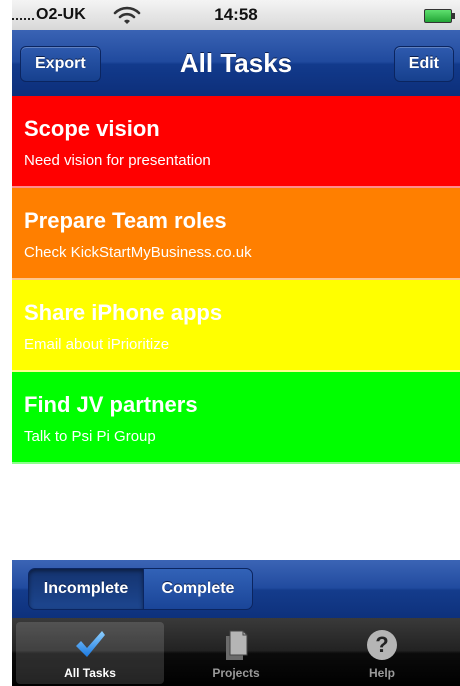 The height and width of the screenshot is (686, 460). Describe the element at coordinates (90, 673) in the screenshot. I see `tab-label: All Tasks` at that location.